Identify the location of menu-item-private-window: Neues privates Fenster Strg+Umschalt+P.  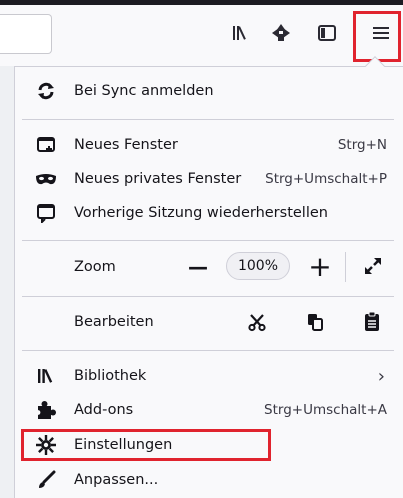
(209, 179).